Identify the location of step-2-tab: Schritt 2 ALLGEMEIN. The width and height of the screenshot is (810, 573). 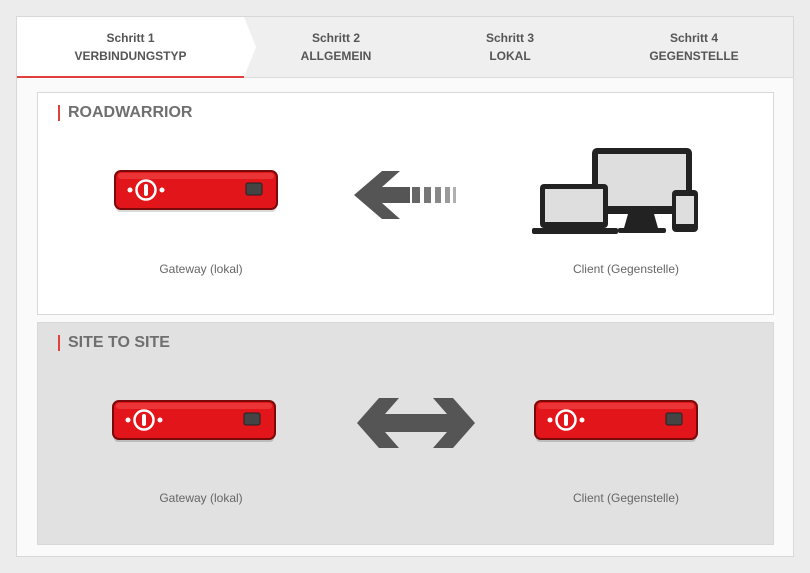
(336, 47).